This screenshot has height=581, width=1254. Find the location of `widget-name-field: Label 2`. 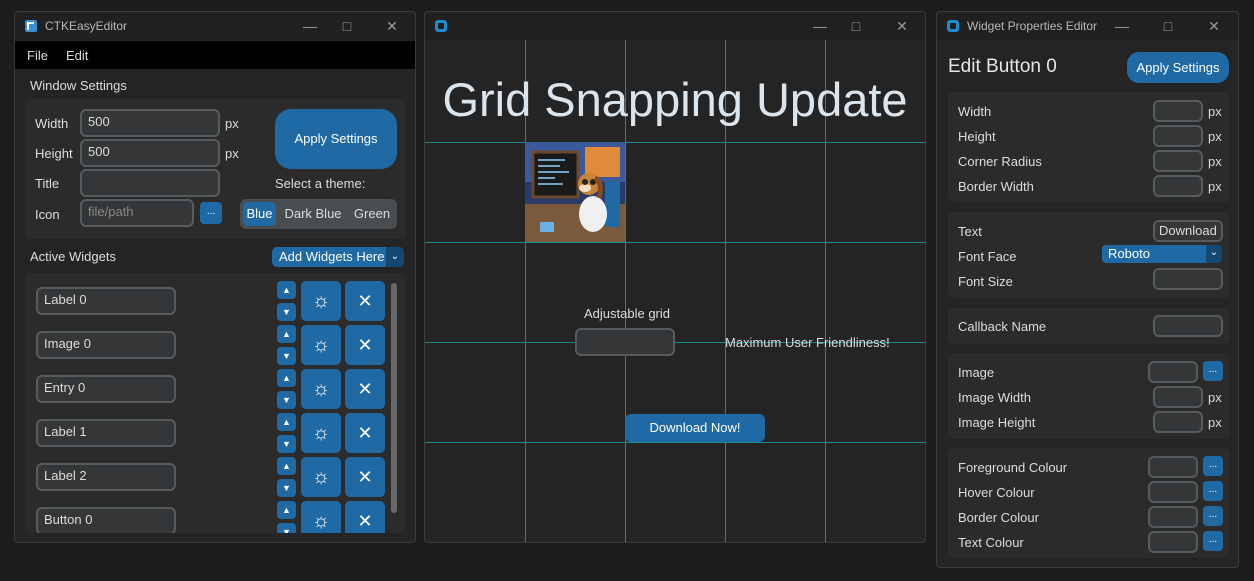

widget-name-field: Label 2 is located at coordinates (106, 477).